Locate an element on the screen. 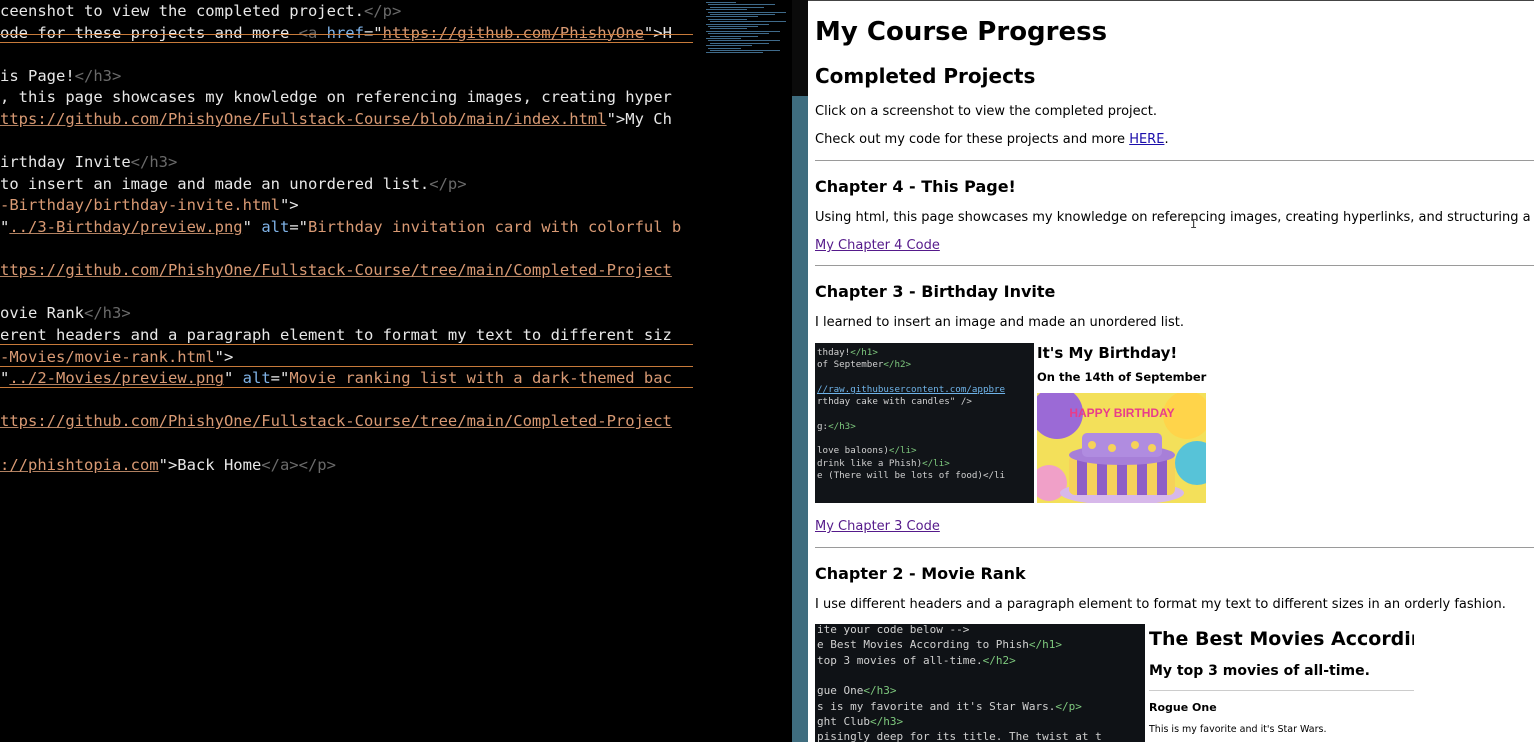 The height and width of the screenshot is (742, 1534). here-link: HERE is located at coordinates (1146, 139).